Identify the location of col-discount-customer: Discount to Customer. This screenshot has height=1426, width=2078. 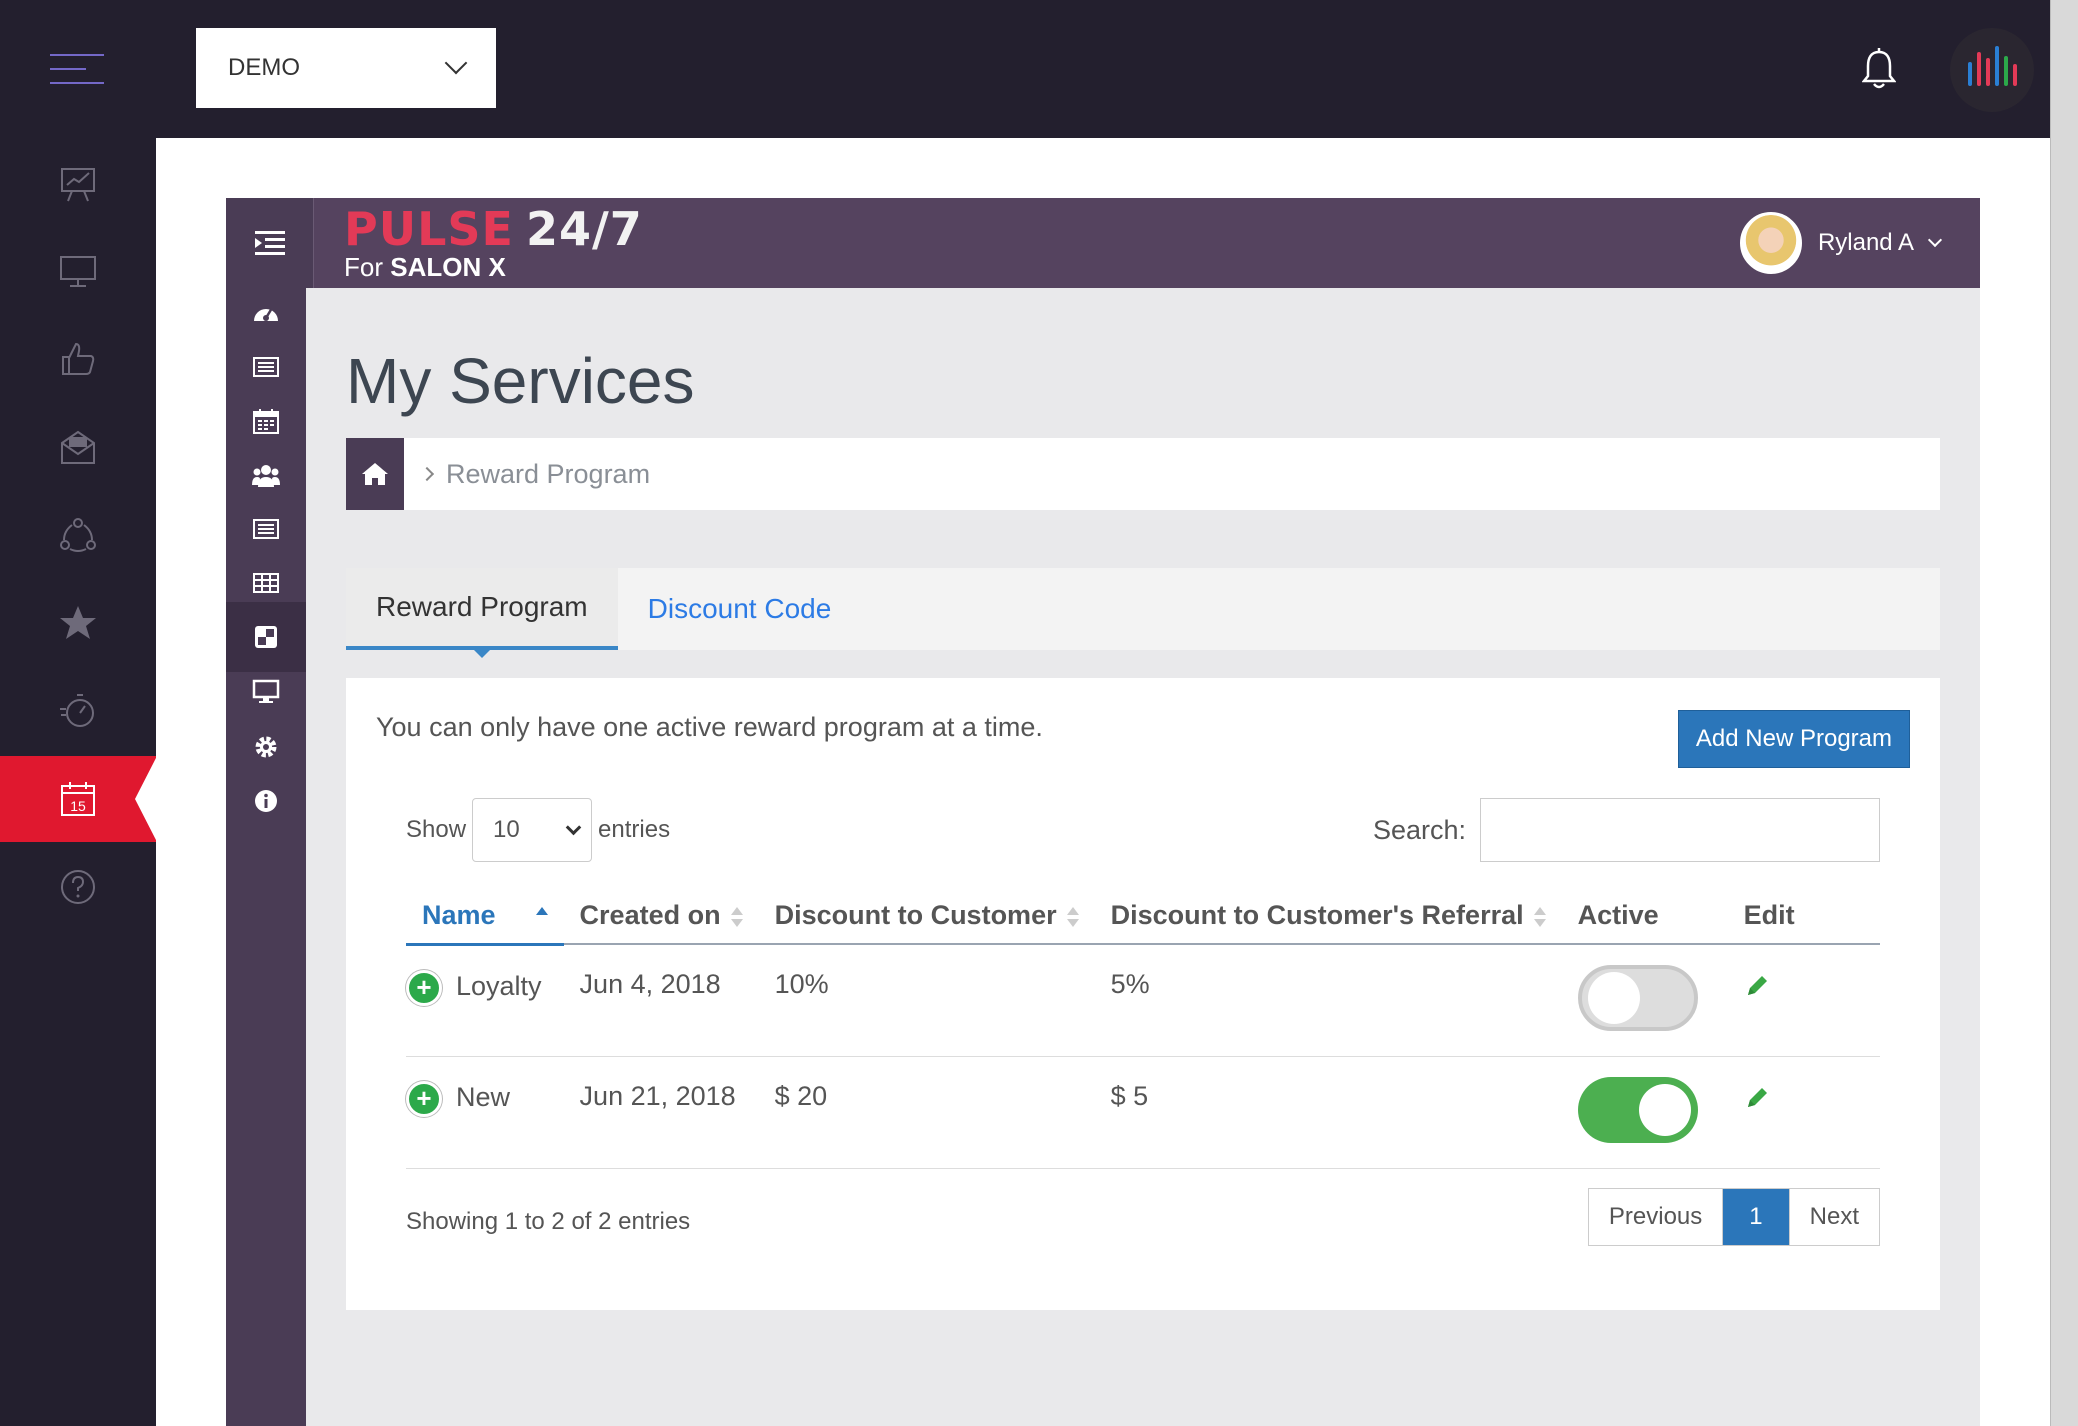
(926, 916).